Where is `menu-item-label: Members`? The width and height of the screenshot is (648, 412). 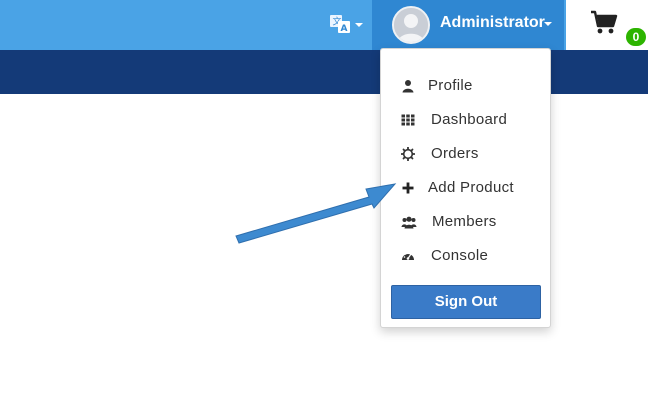 menu-item-label: Members is located at coordinates (464, 221).